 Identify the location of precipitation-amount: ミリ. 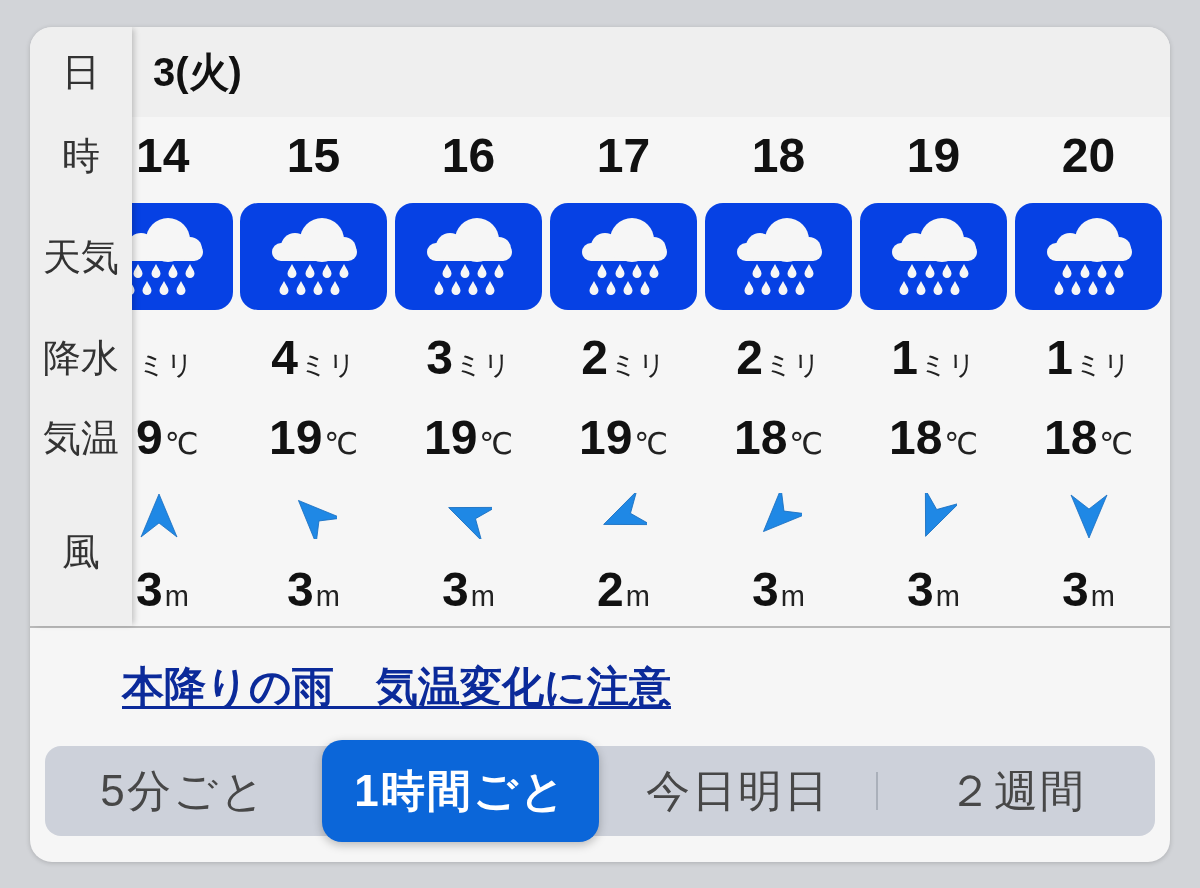
(165, 365).